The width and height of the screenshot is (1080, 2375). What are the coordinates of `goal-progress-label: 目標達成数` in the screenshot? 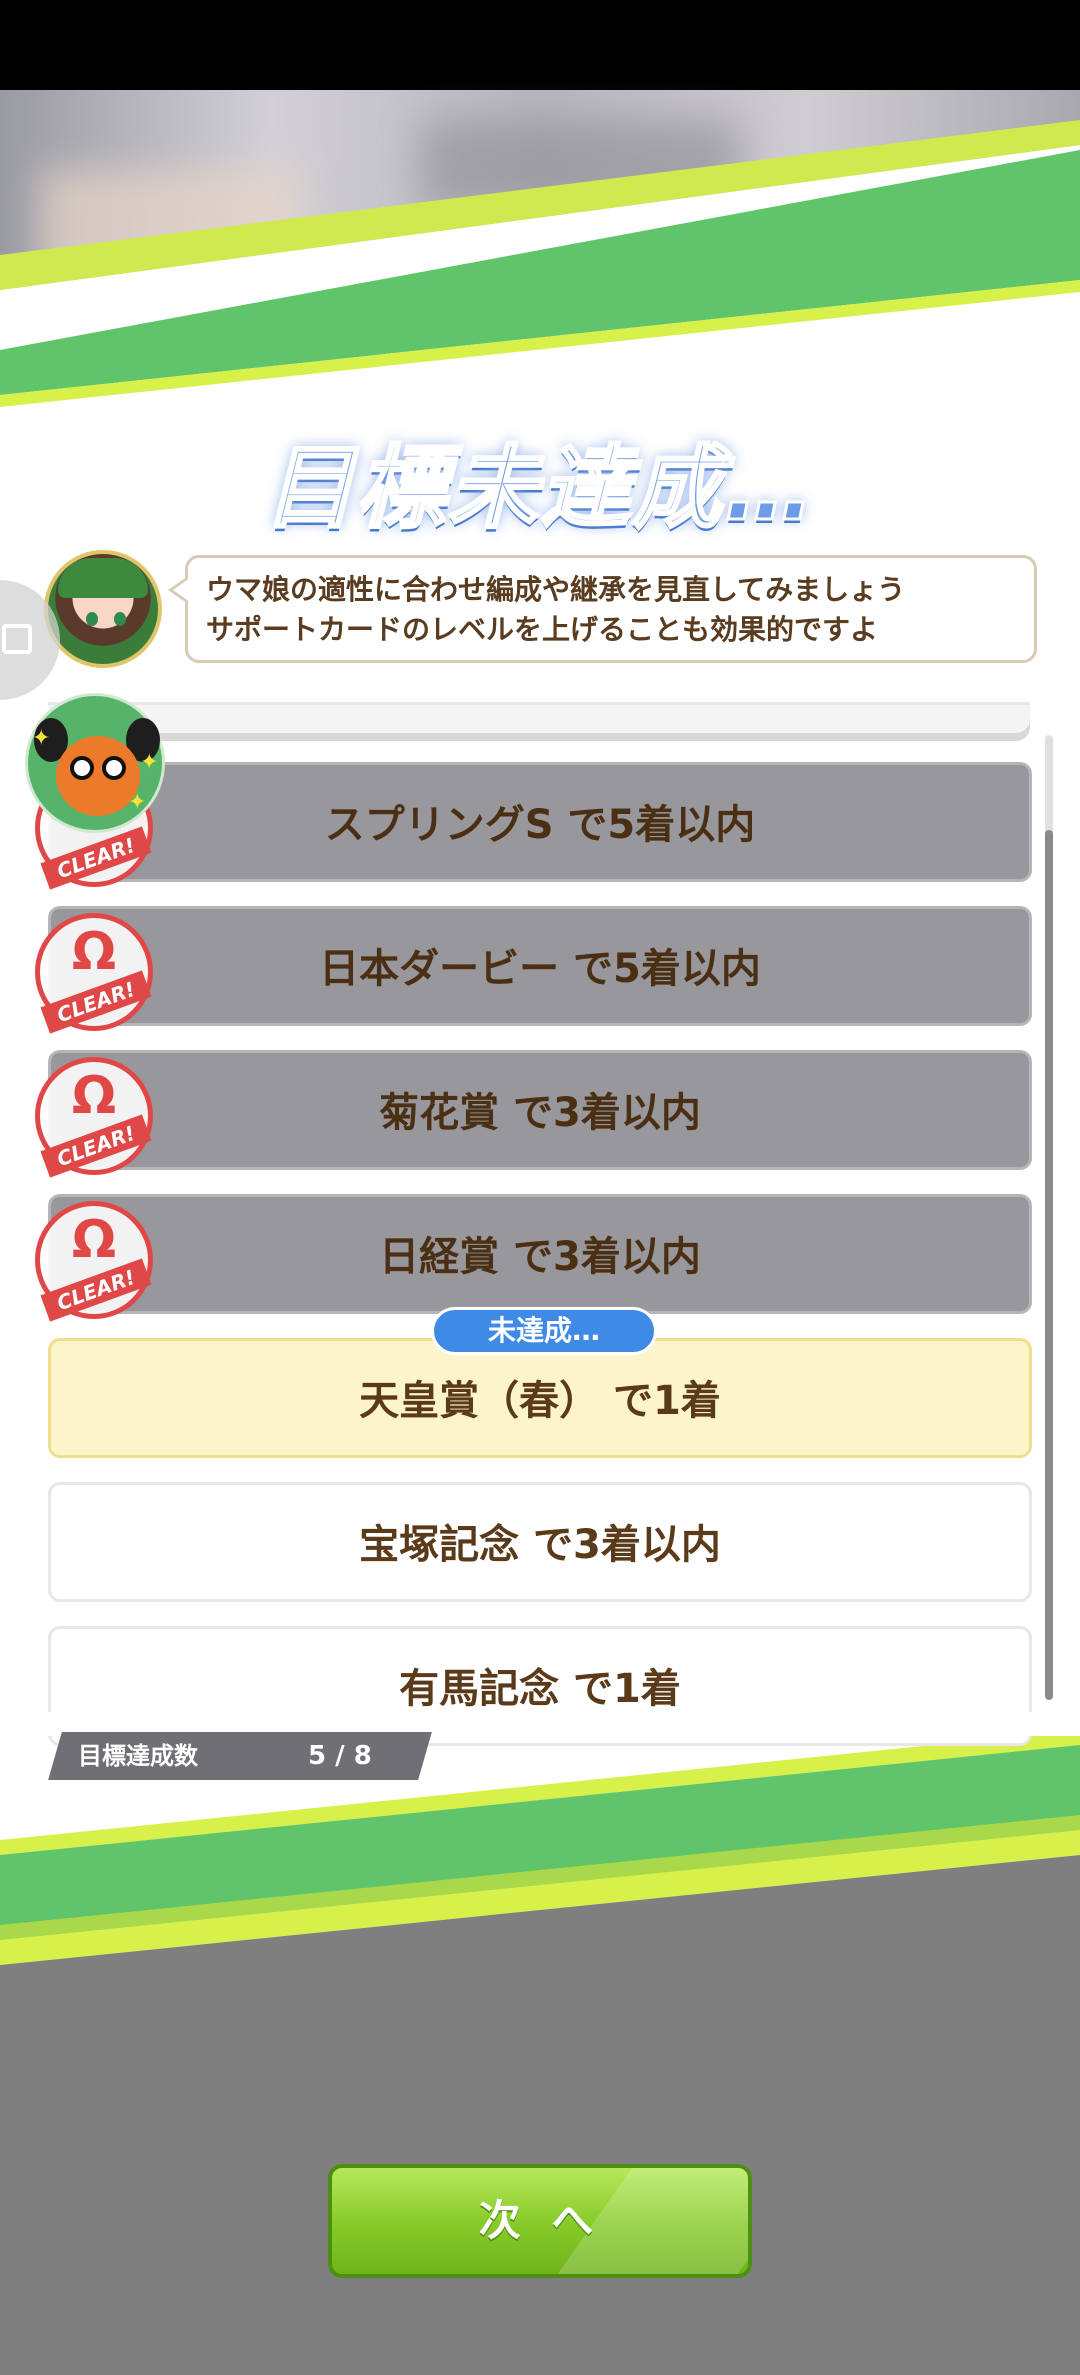 It's located at (138, 1756).